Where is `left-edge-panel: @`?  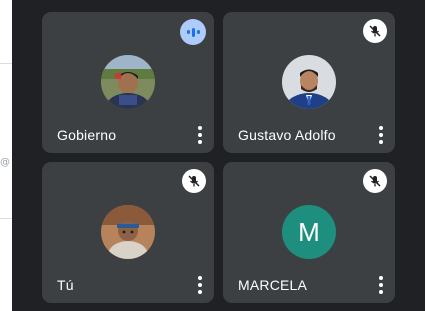
left-edge-panel: @ is located at coordinates (6, 155).